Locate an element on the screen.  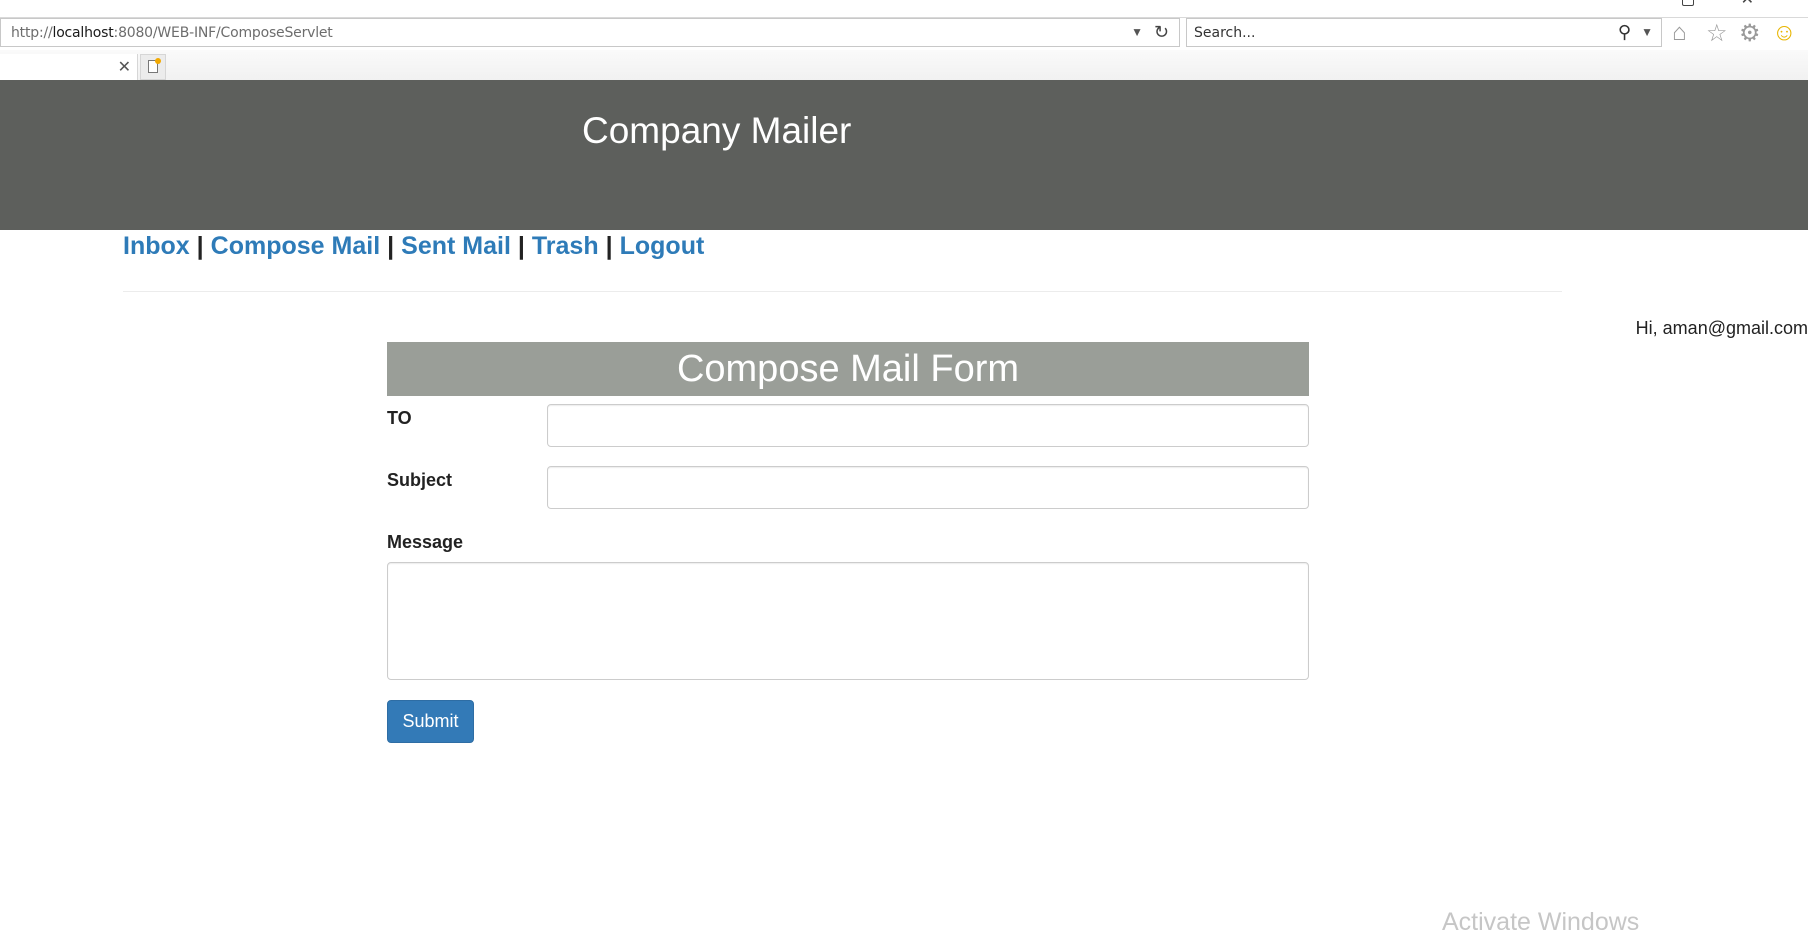
search-icon: ⚲ is located at coordinates (1624, 32).